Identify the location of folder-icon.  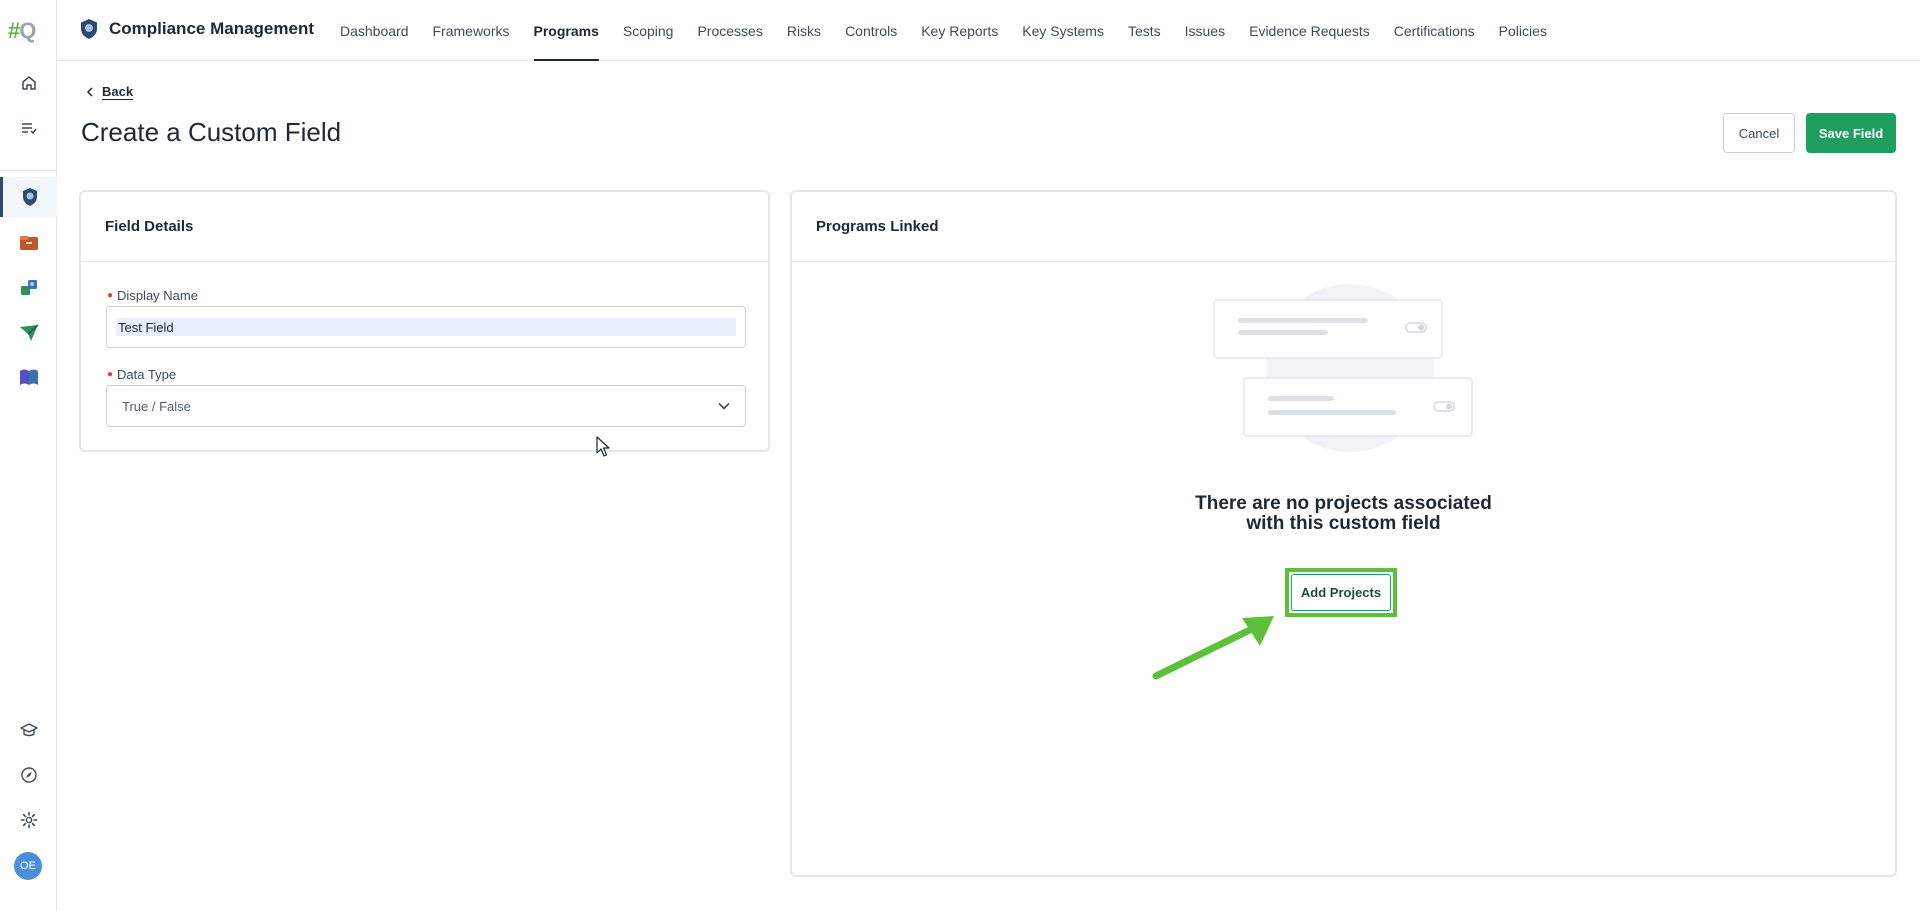
(28, 243).